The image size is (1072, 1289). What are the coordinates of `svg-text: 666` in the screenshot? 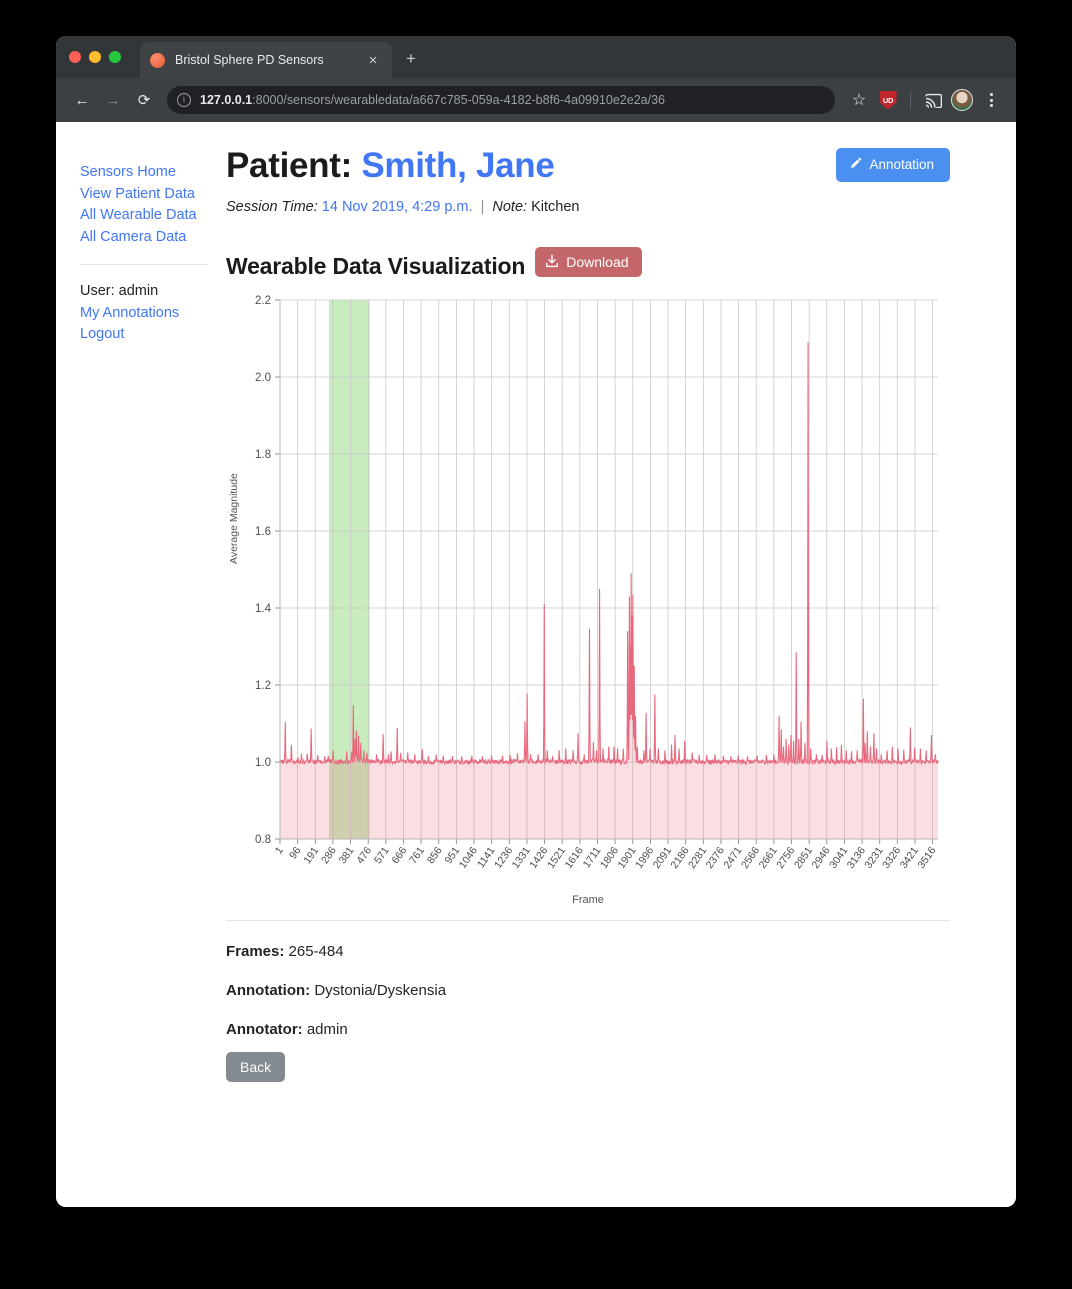 It's located at (400, 855).